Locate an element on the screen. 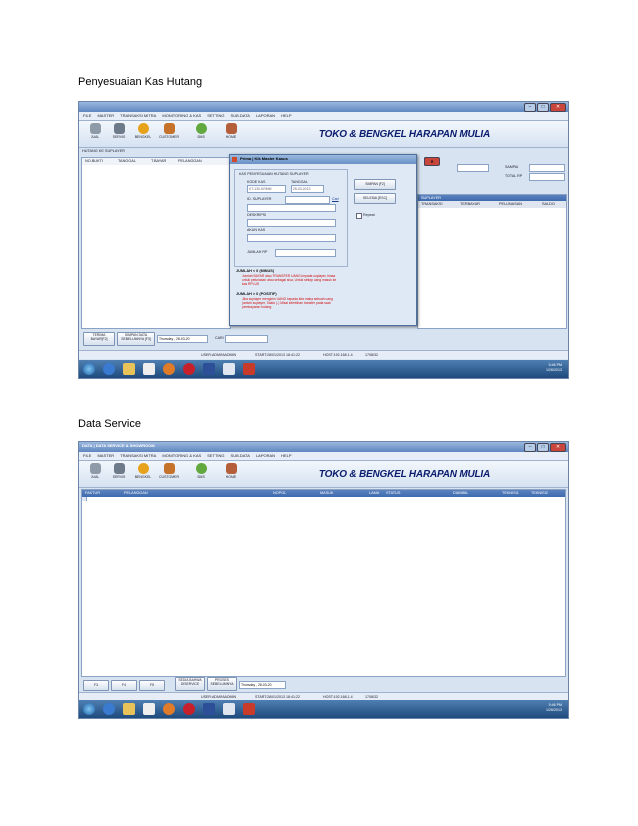 This screenshot has width=638, height=826. simpan-button: SIMPAN [F2] is located at coordinates (375, 184).